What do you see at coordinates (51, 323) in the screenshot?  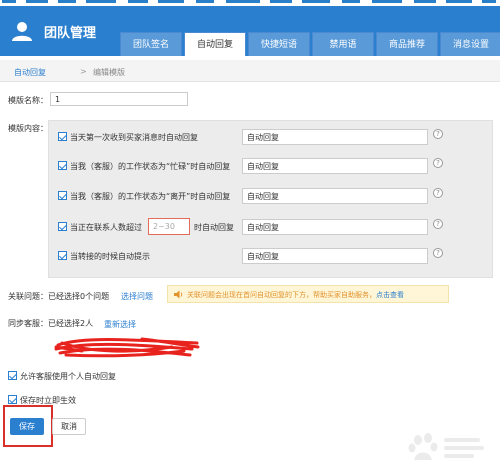 I see `sync-staff-label: 同步客服：已经选择2人` at bounding box center [51, 323].